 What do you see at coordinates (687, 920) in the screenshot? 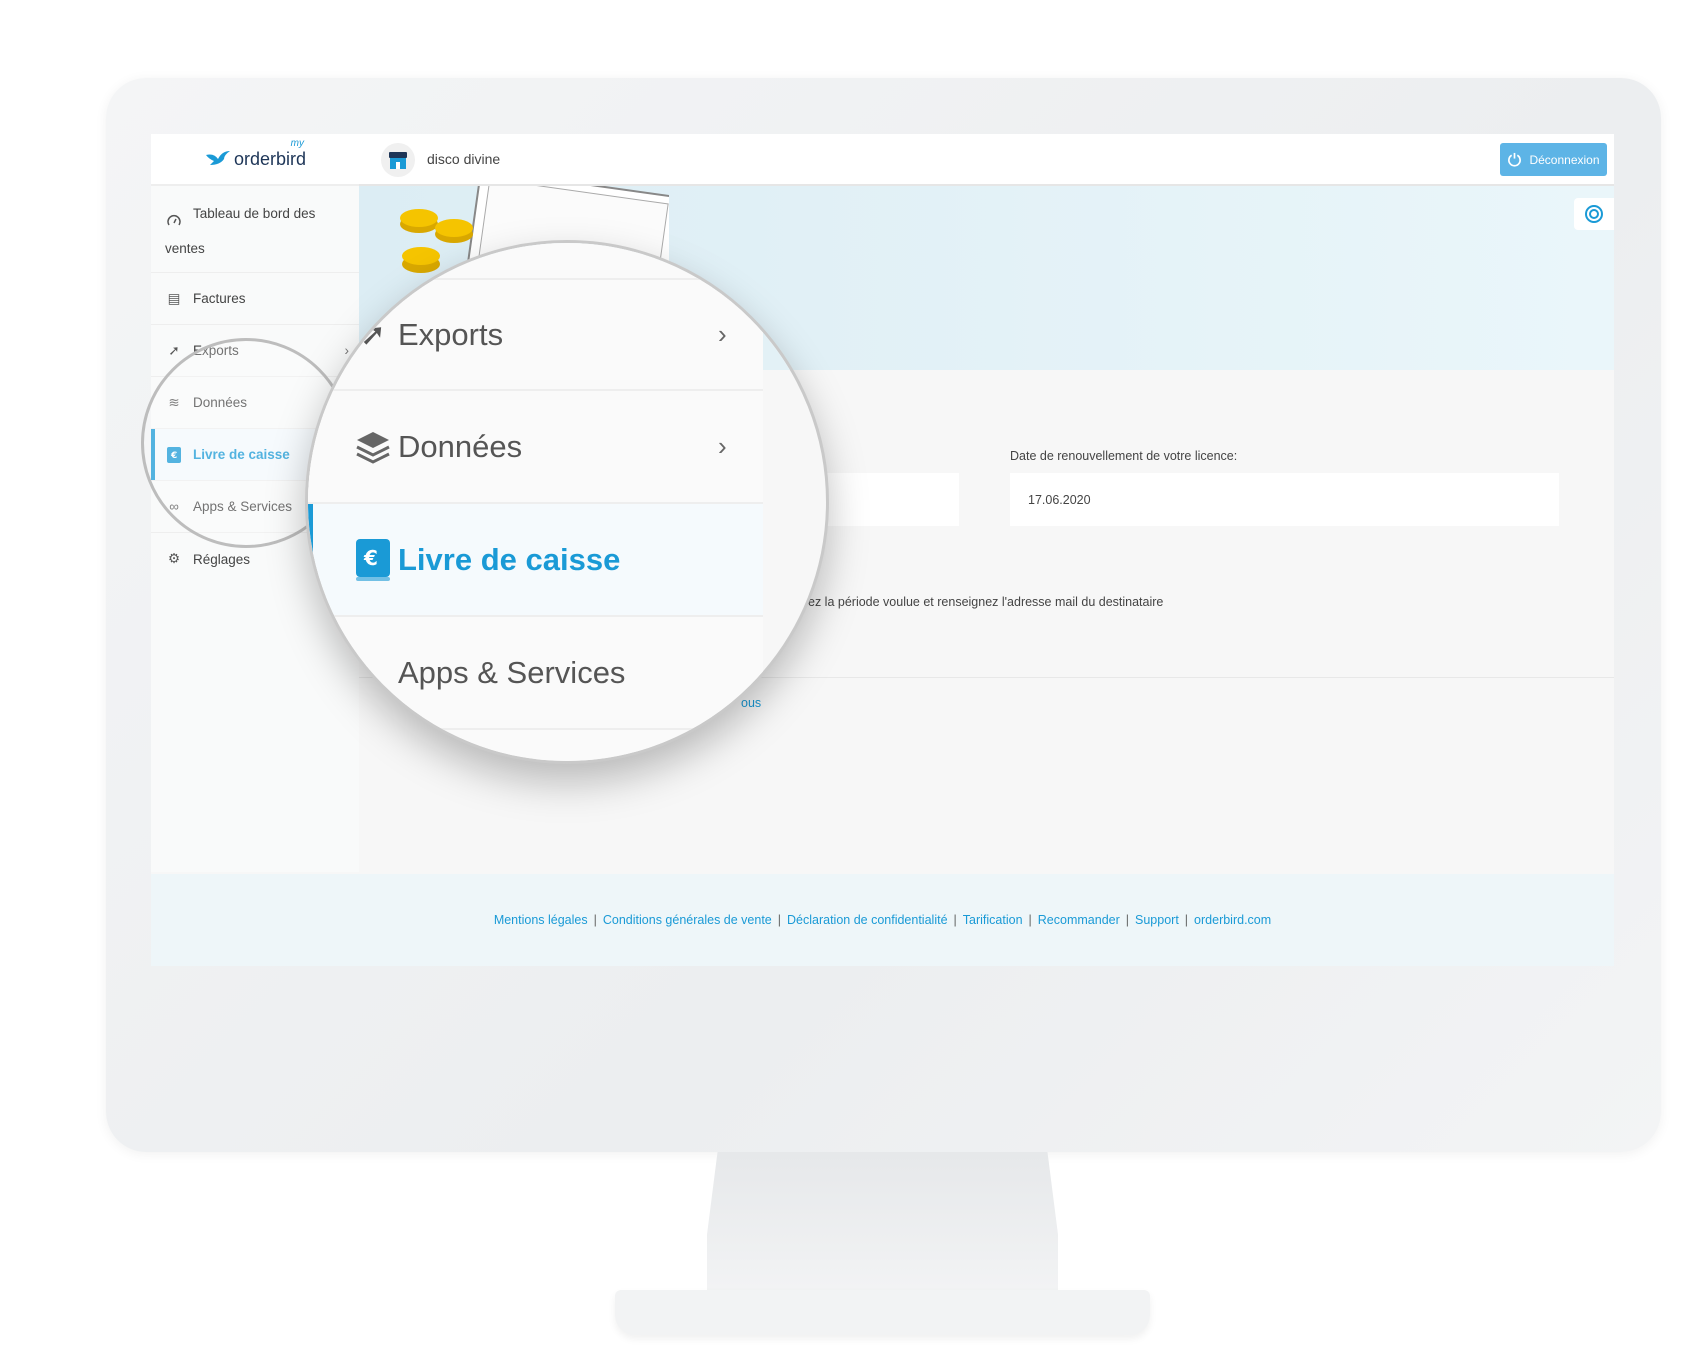
I see `footer-link-cgv: Conditions générales de vente` at bounding box center [687, 920].